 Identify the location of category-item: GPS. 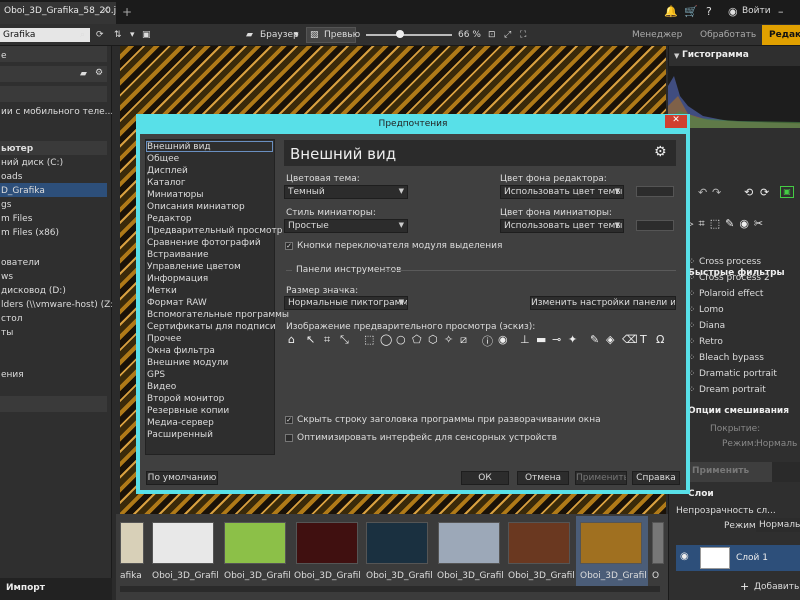
(156, 375).